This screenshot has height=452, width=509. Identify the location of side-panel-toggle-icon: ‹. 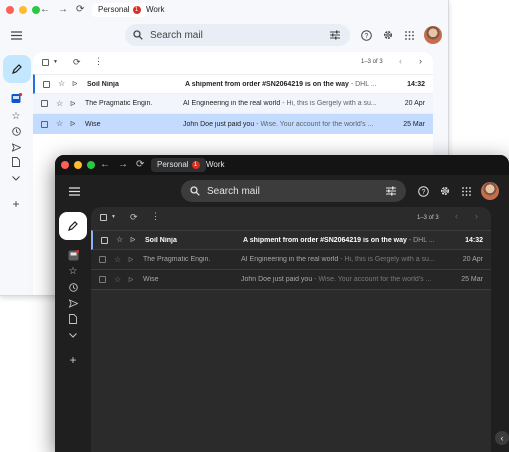
(502, 438).